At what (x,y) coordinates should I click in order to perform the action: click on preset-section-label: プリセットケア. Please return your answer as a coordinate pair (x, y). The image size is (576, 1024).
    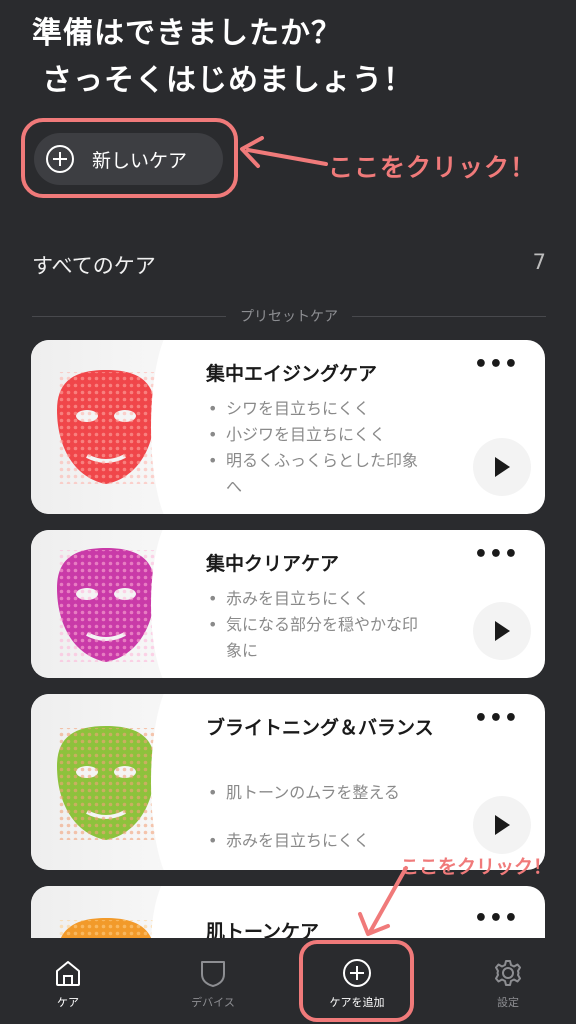
    Looking at the image, I should click on (289, 317).